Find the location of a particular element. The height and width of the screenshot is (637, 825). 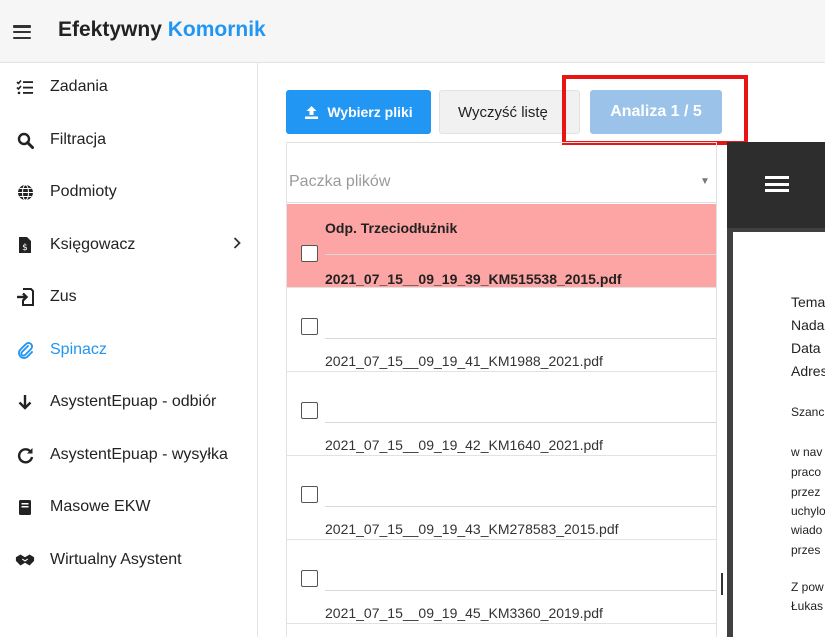

list-check-icon is located at coordinates (25, 87).